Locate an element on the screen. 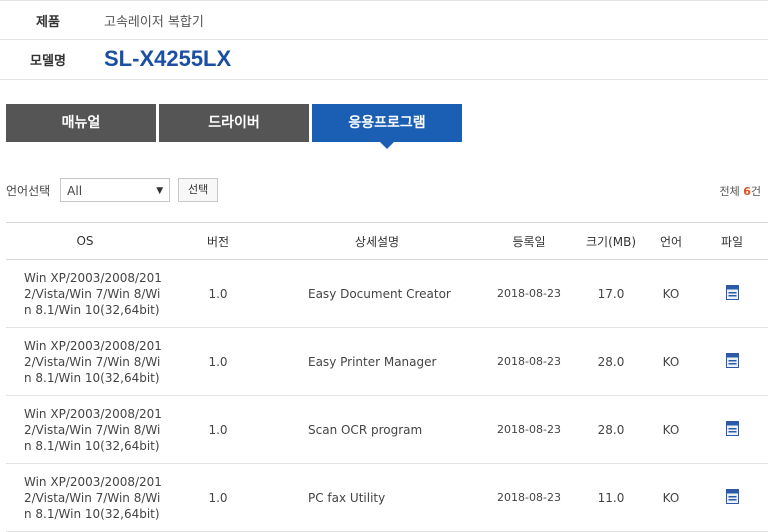 This screenshot has width=773, height=532. chevron-down-icon: ▼ is located at coordinates (160, 191).